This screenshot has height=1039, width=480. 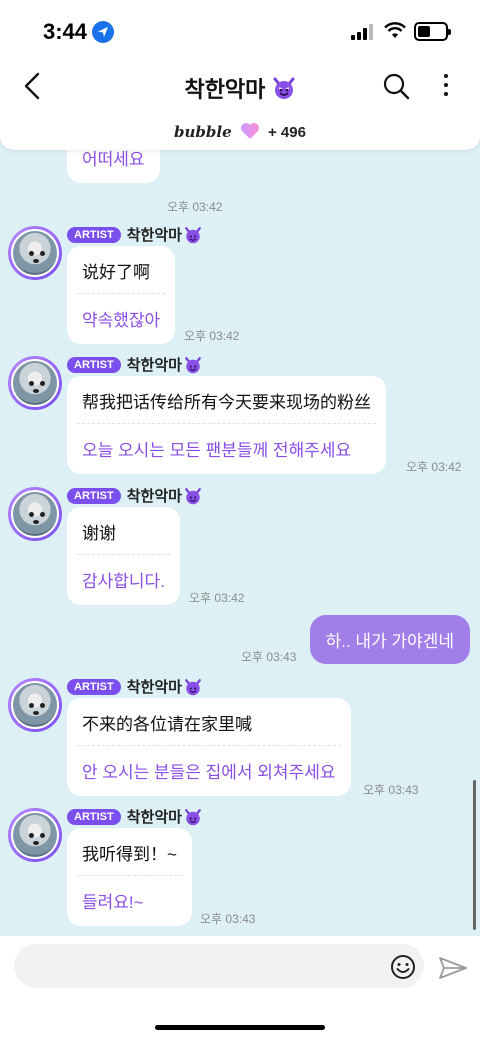 What do you see at coordinates (65, 31) in the screenshot?
I see `status-time: 3:44` at bounding box center [65, 31].